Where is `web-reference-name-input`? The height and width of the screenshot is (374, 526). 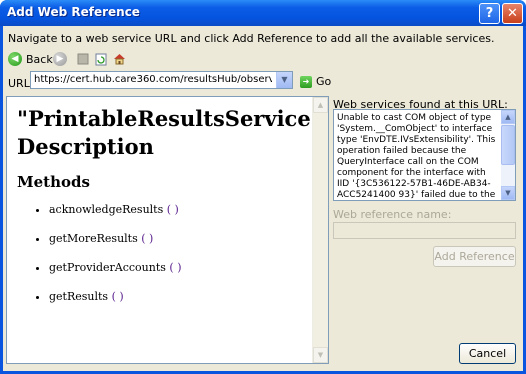 web-reference-name-input is located at coordinates (424, 230).